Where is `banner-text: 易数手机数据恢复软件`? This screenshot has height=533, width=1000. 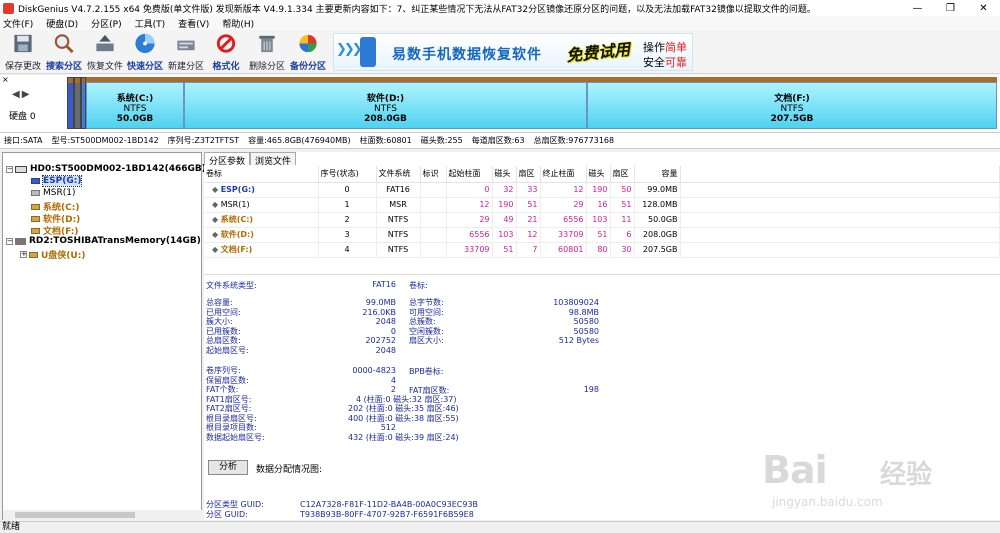 banner-text: 易数手机数据恢复软件 is located at coordinates (467, 55).